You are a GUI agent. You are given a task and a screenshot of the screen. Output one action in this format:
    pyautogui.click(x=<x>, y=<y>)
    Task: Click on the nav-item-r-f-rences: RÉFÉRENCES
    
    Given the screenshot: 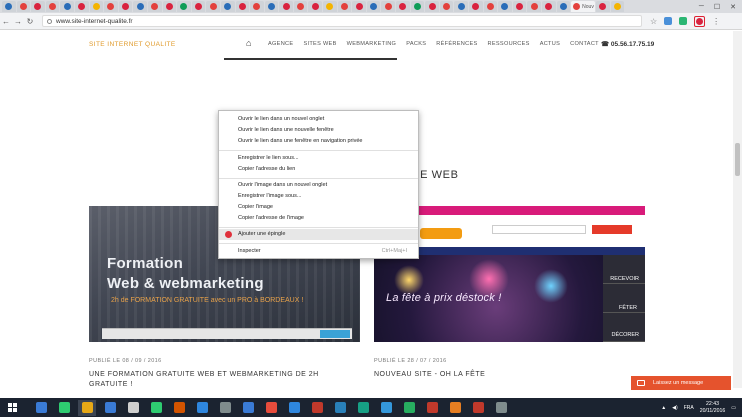 What is the action you would take?
    pyautogui.click(x=456, y=44)
    